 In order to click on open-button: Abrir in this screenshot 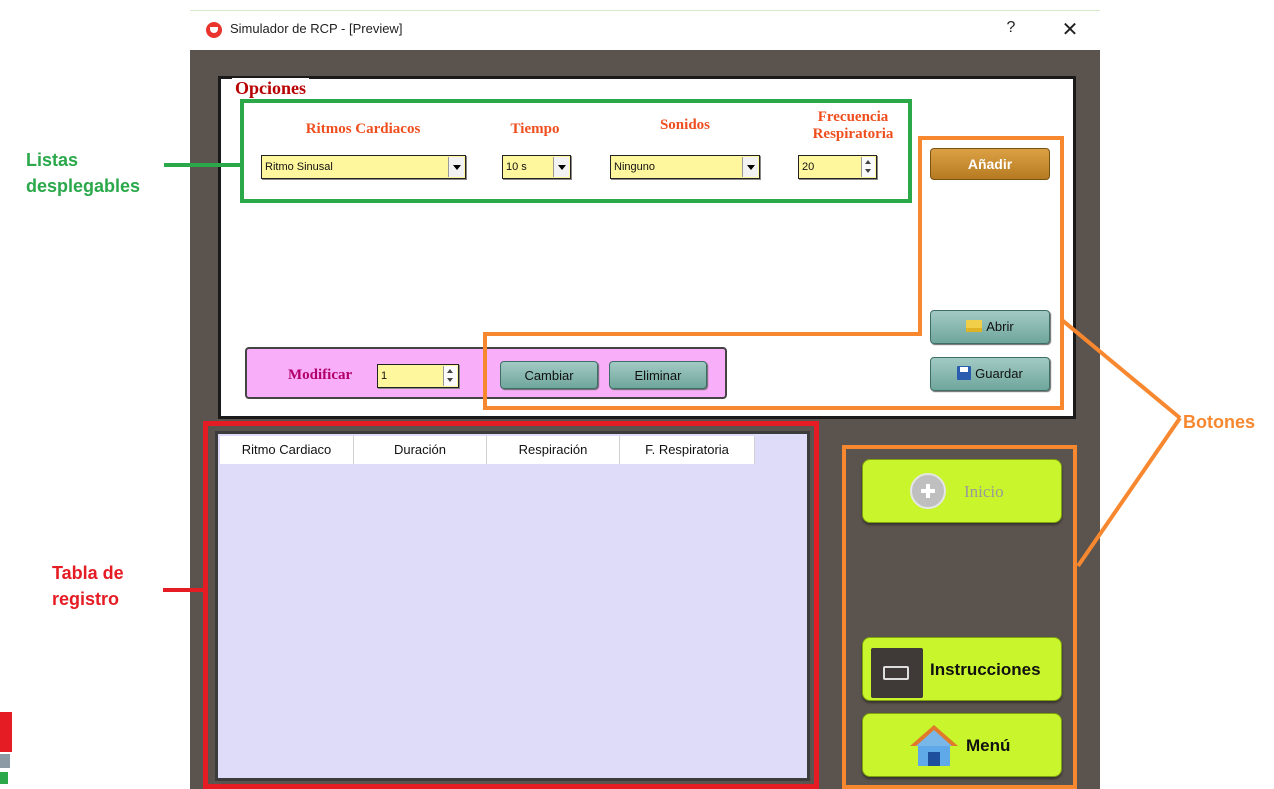, I will do `click(990, 327)`.